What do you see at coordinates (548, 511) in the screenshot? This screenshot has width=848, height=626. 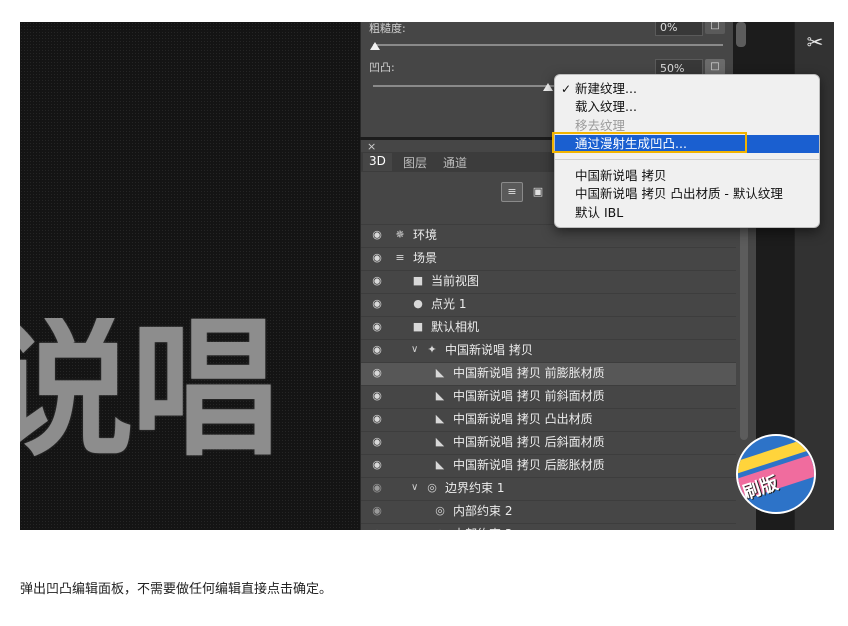 I see `layer-row: ◉ ◎ 内部约束 2` at bounding box center [548, 511].